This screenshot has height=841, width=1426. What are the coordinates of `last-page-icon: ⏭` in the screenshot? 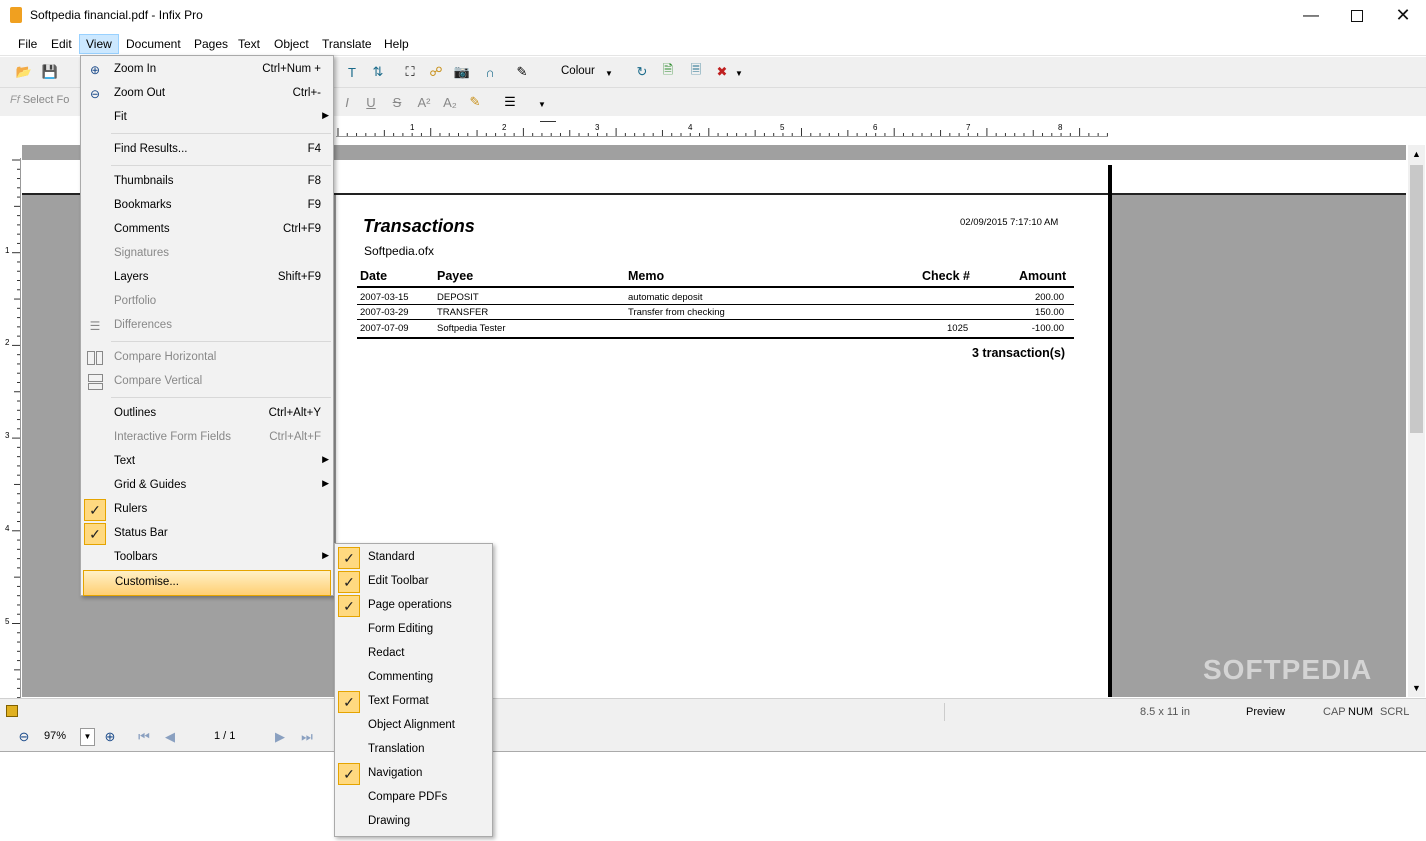 It's located at (307, 737).